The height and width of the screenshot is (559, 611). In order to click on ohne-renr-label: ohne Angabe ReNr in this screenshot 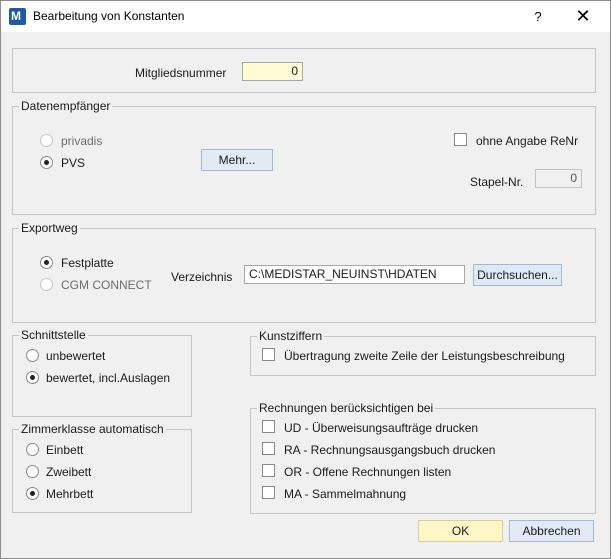, I will do `click(527, 141)`.